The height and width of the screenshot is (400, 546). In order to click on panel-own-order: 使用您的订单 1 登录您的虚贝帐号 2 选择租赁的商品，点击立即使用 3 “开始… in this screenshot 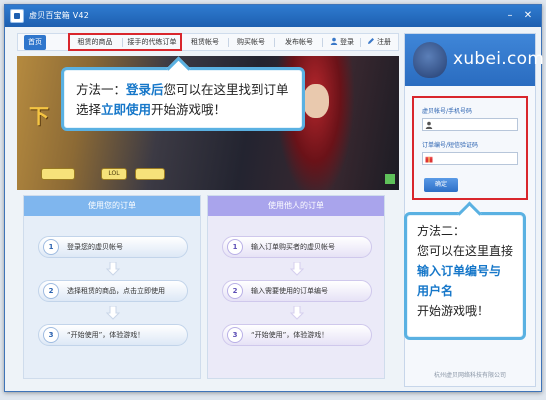, I will do `click(112, 287)`.